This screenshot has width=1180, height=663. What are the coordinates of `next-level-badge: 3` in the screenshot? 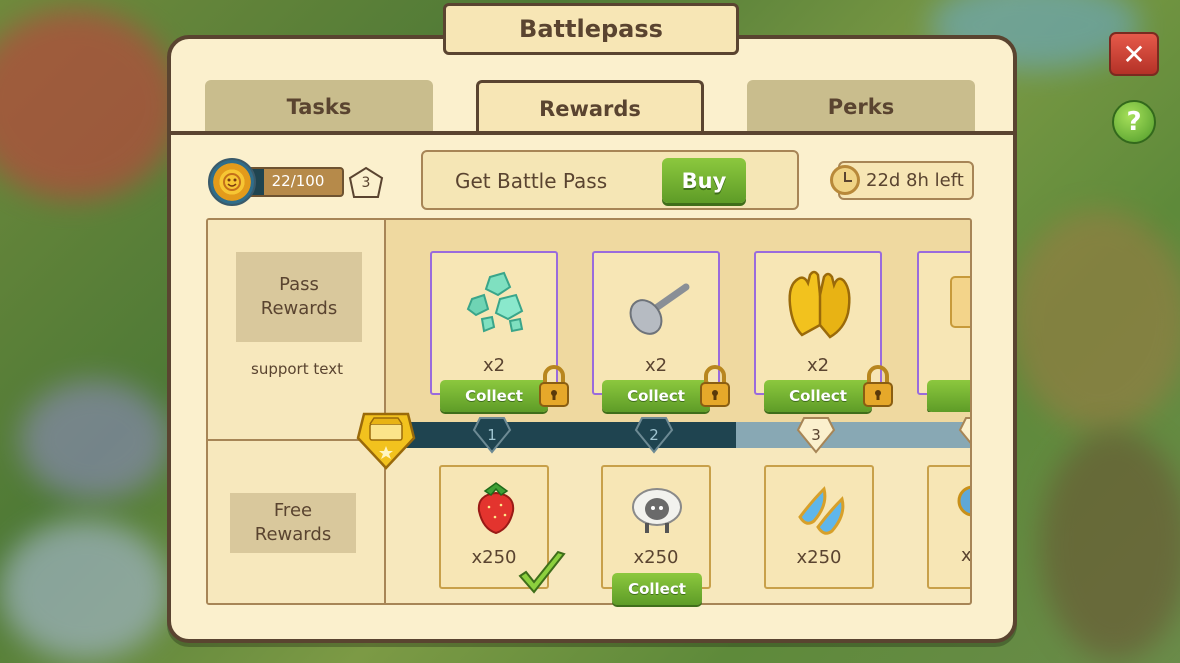 It's located at (366, 183).